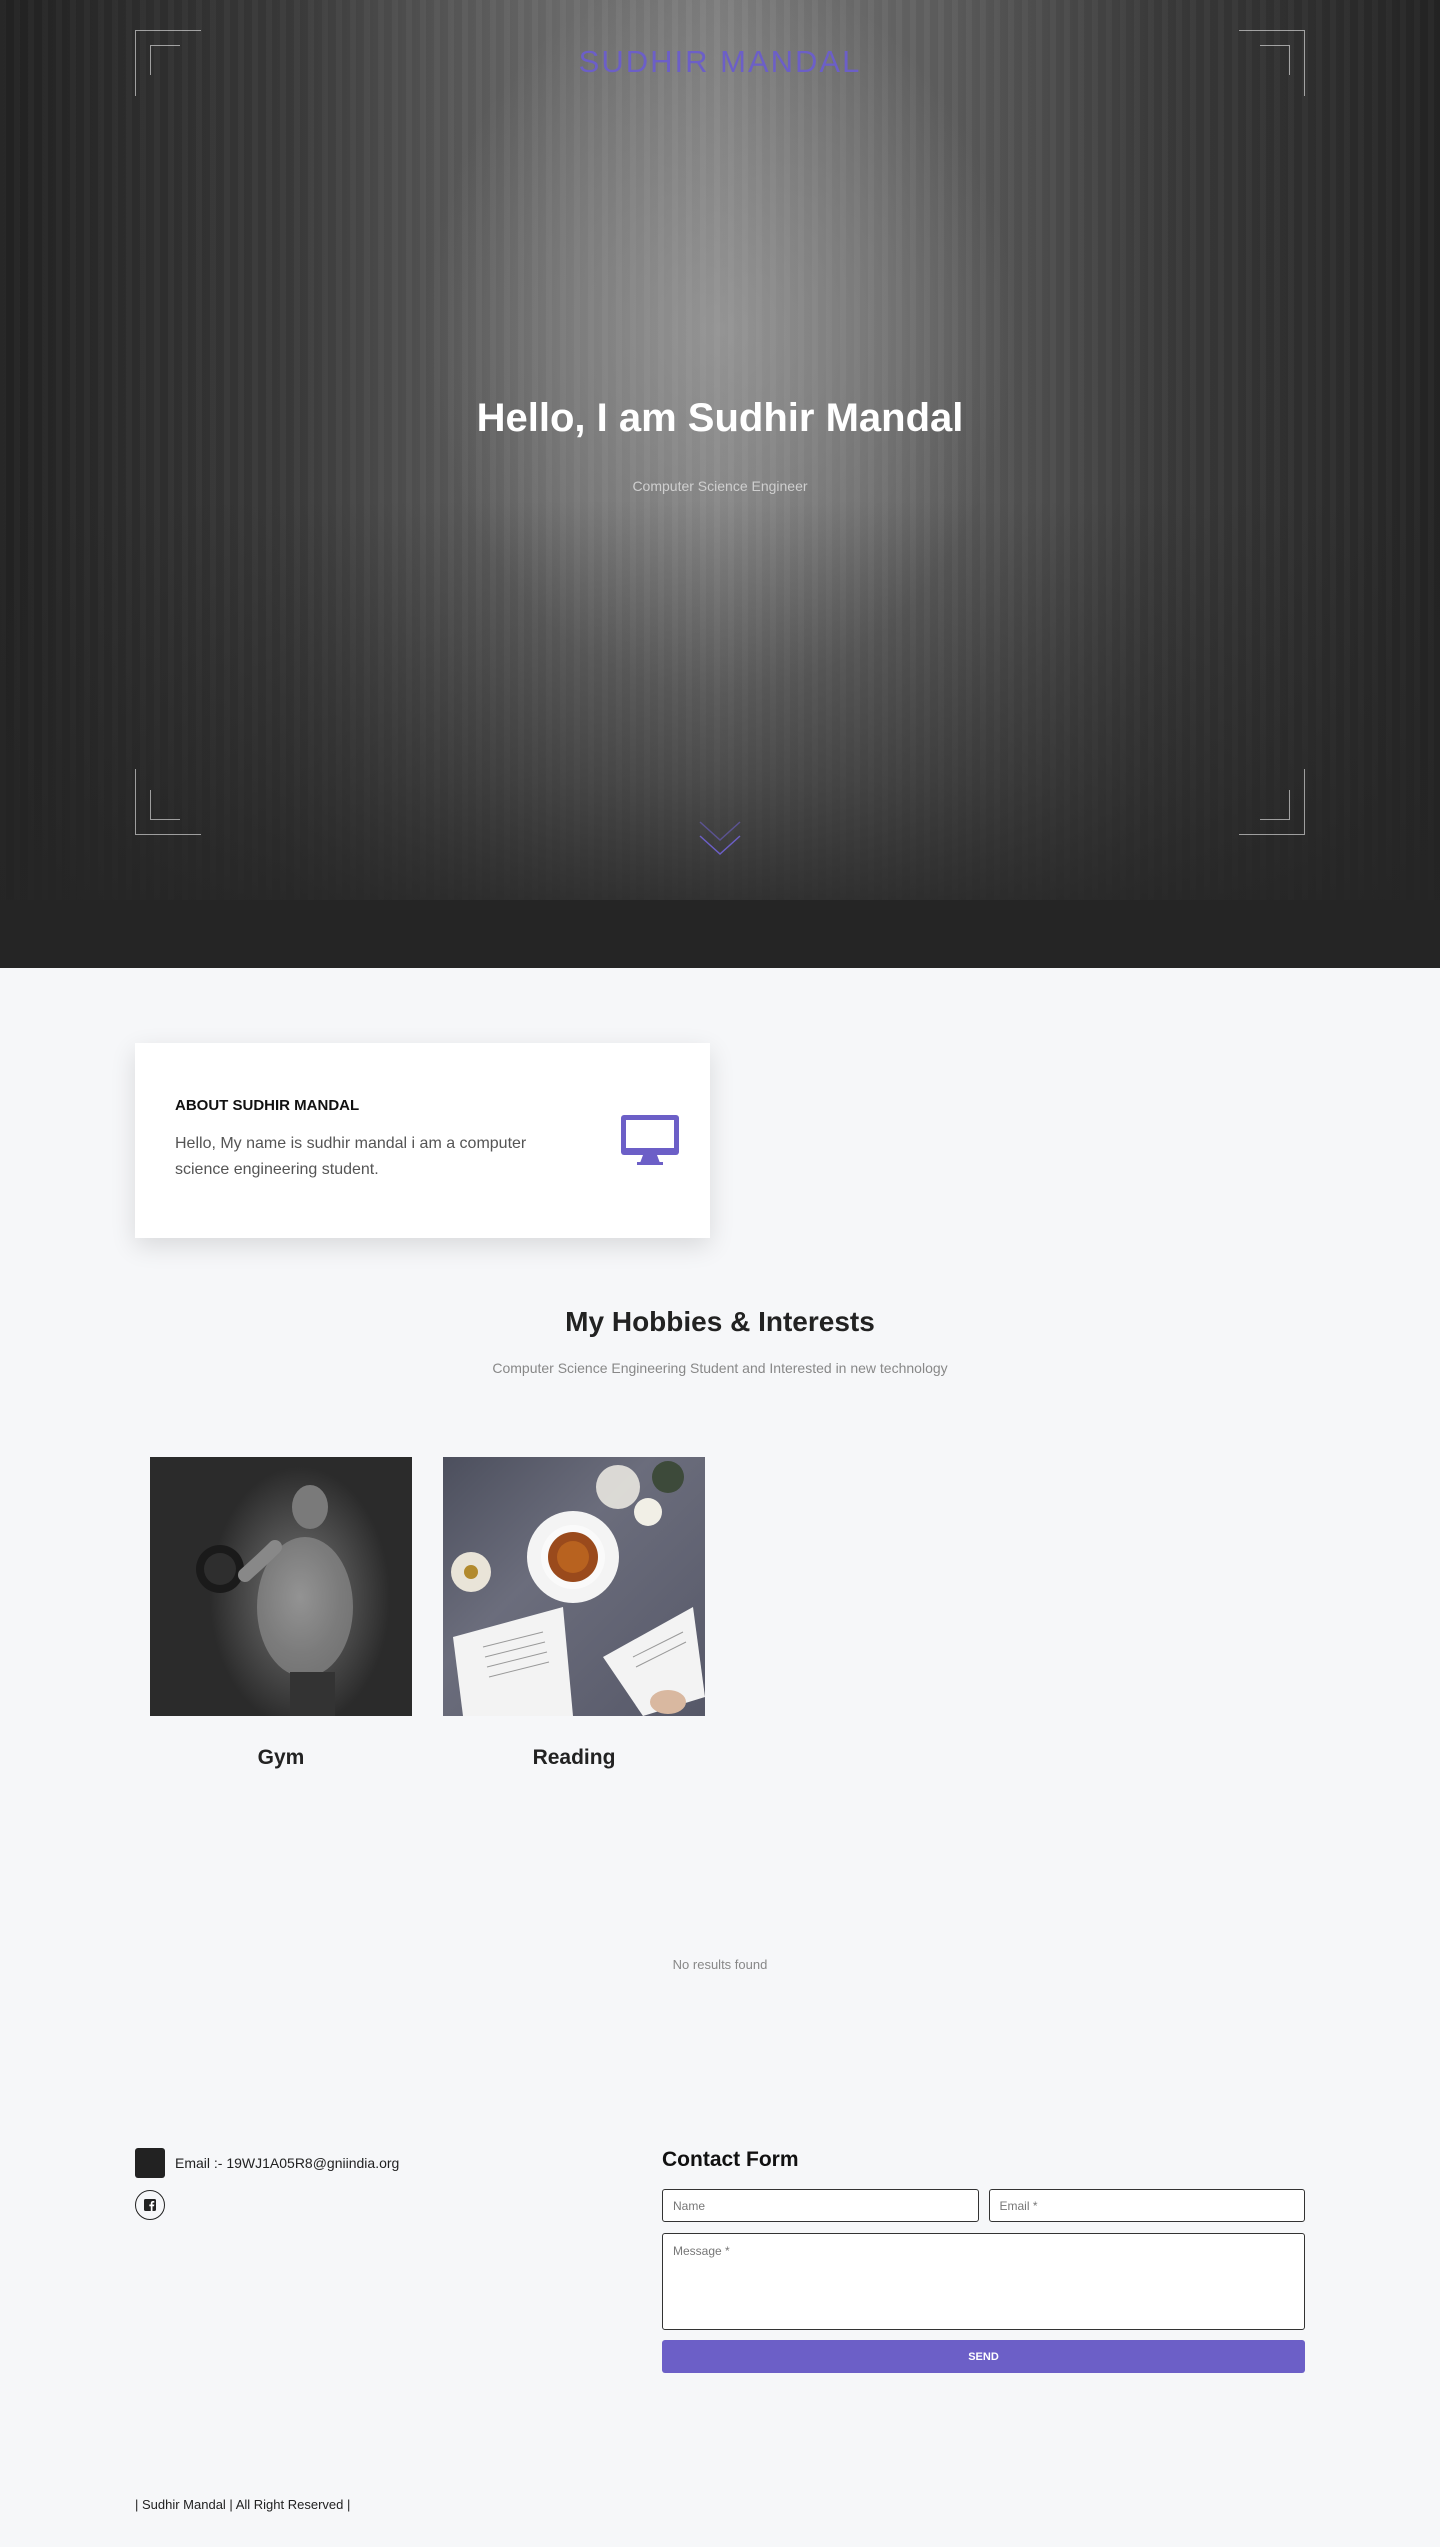  Describe the element at coordinates (287, 2163) in the screenshot. I see `email-address: Email :- 19WJ1A05R8@gniindia.org` at that location.